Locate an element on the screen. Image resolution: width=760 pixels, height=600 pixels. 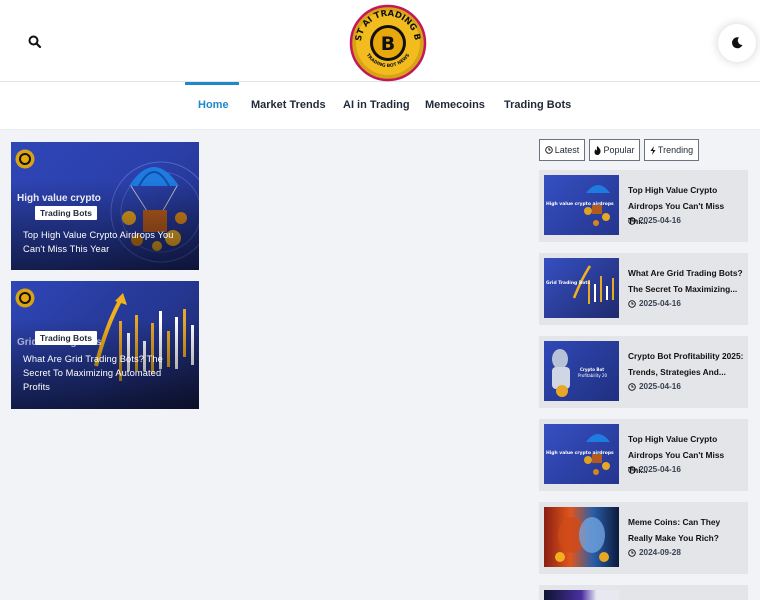
tab-trending: Trending is located at coordinates (671, 150).